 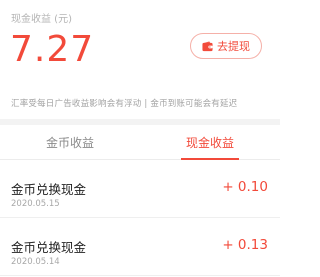 I want to click on withdraw-button: 去提现, so click(x=226, y=46).